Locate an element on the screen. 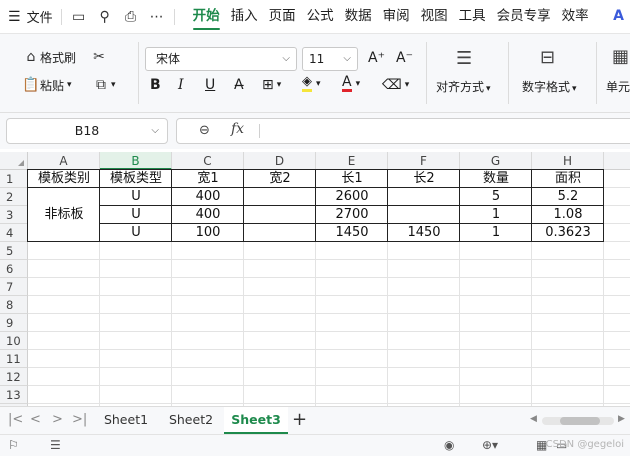 The image size is (630, 456). row-header: 2 is located at coordinates (14, 197).